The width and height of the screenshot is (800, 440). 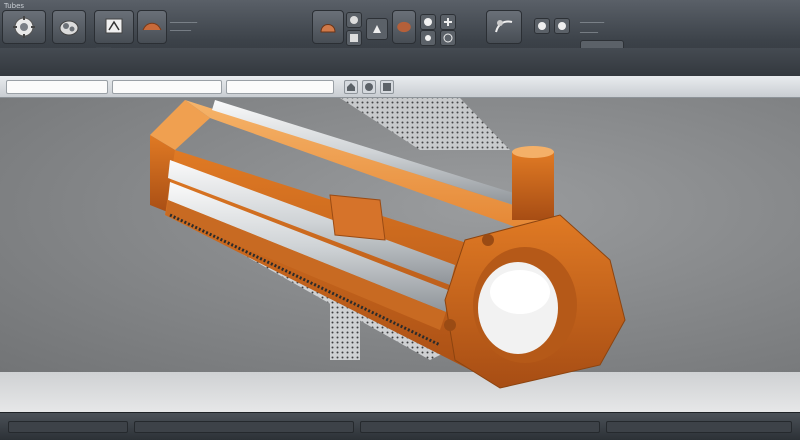 What do you see at coordinates (533, 186) in the screenshot?
I see `vertical-post` at bounding box center [533, 186].